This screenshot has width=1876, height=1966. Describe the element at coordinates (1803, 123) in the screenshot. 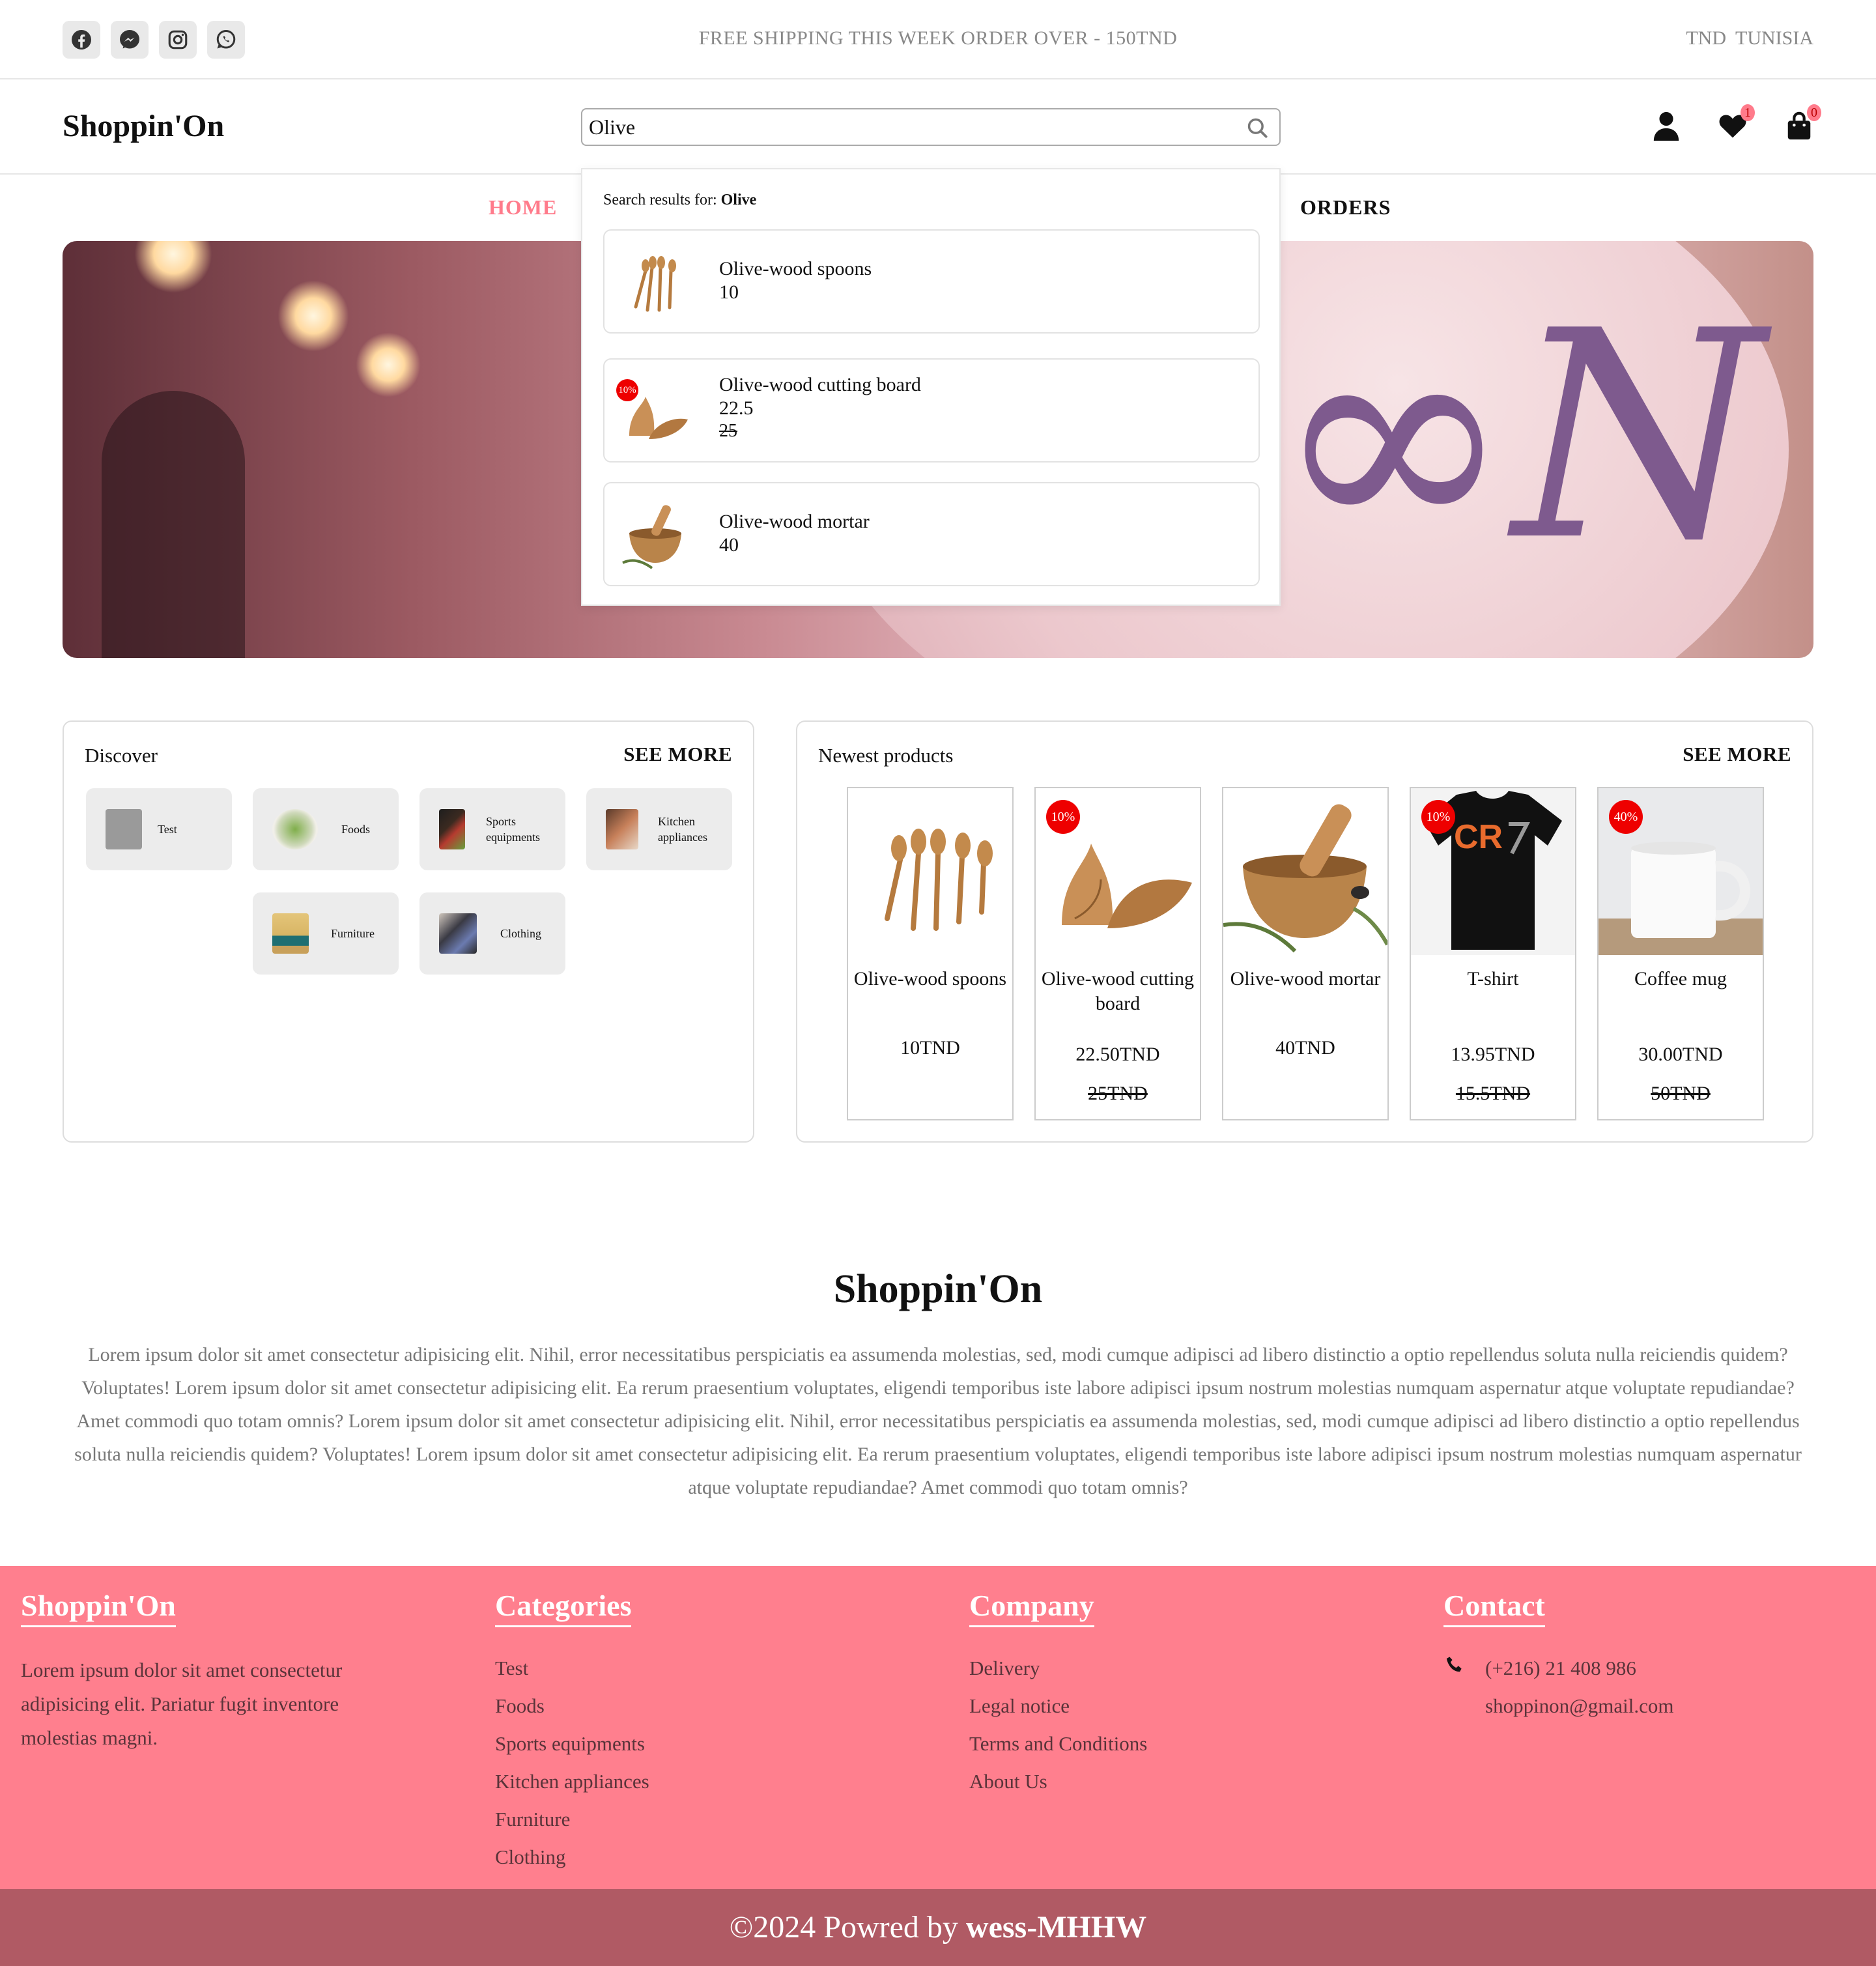

I see `cart-button: 0` at that location.